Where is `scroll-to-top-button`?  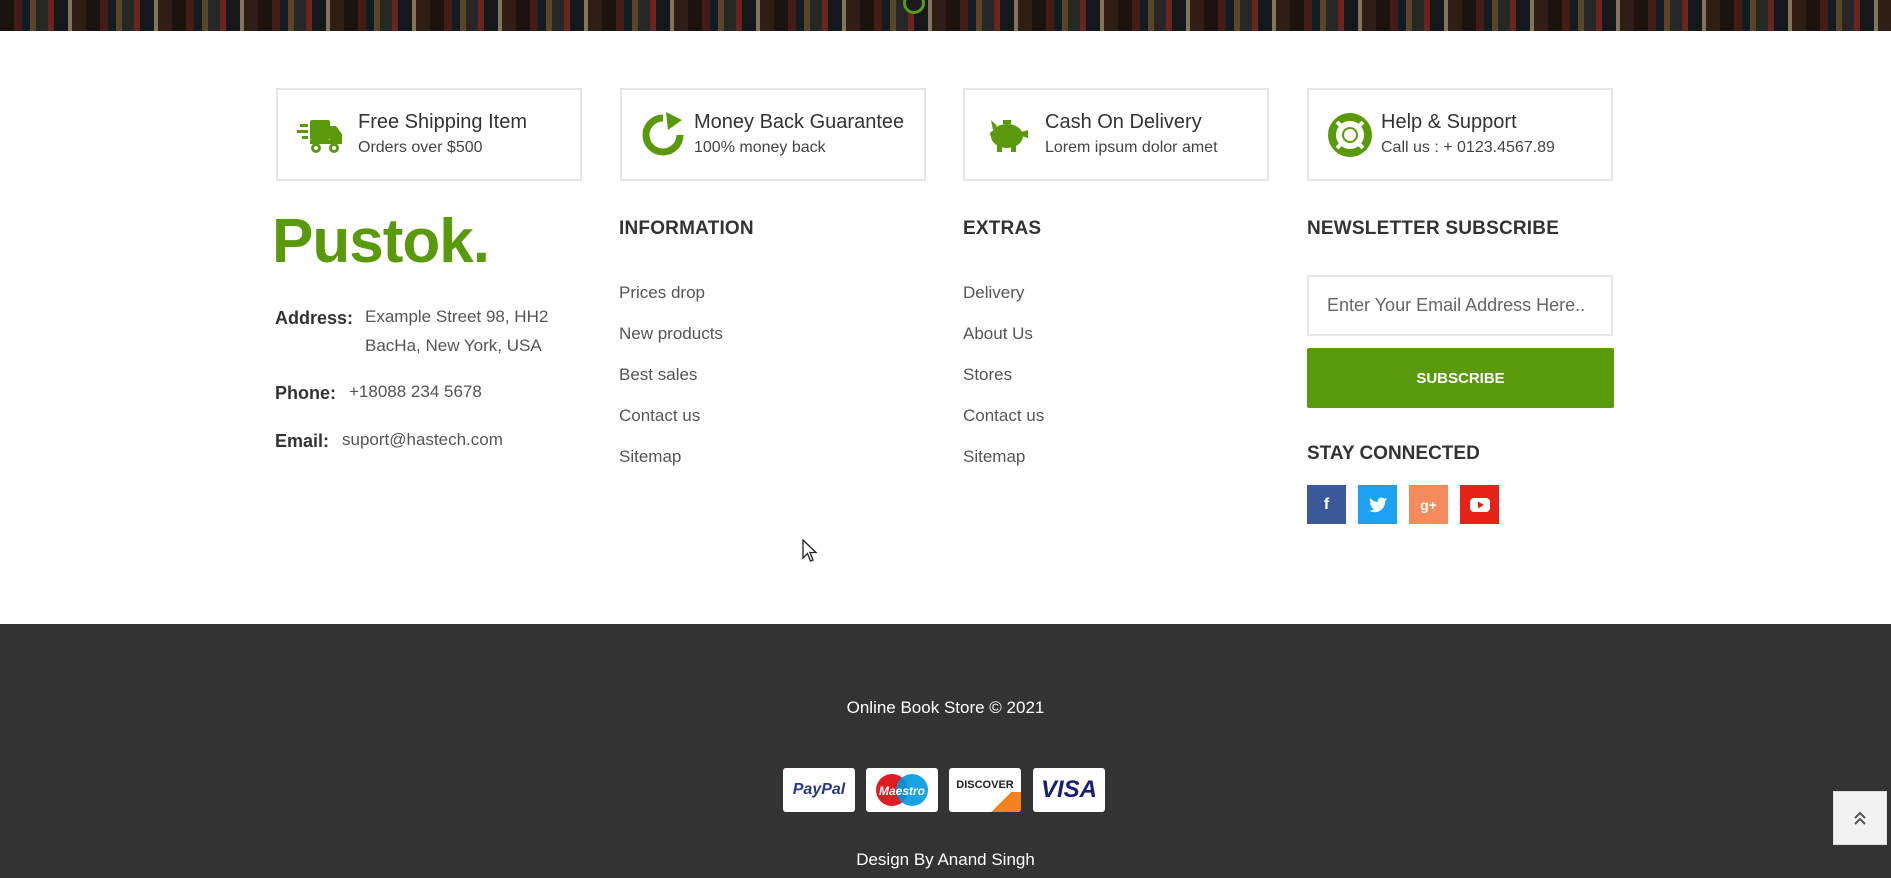
scroll-to-top-button is located at coordinates (1860, 818).